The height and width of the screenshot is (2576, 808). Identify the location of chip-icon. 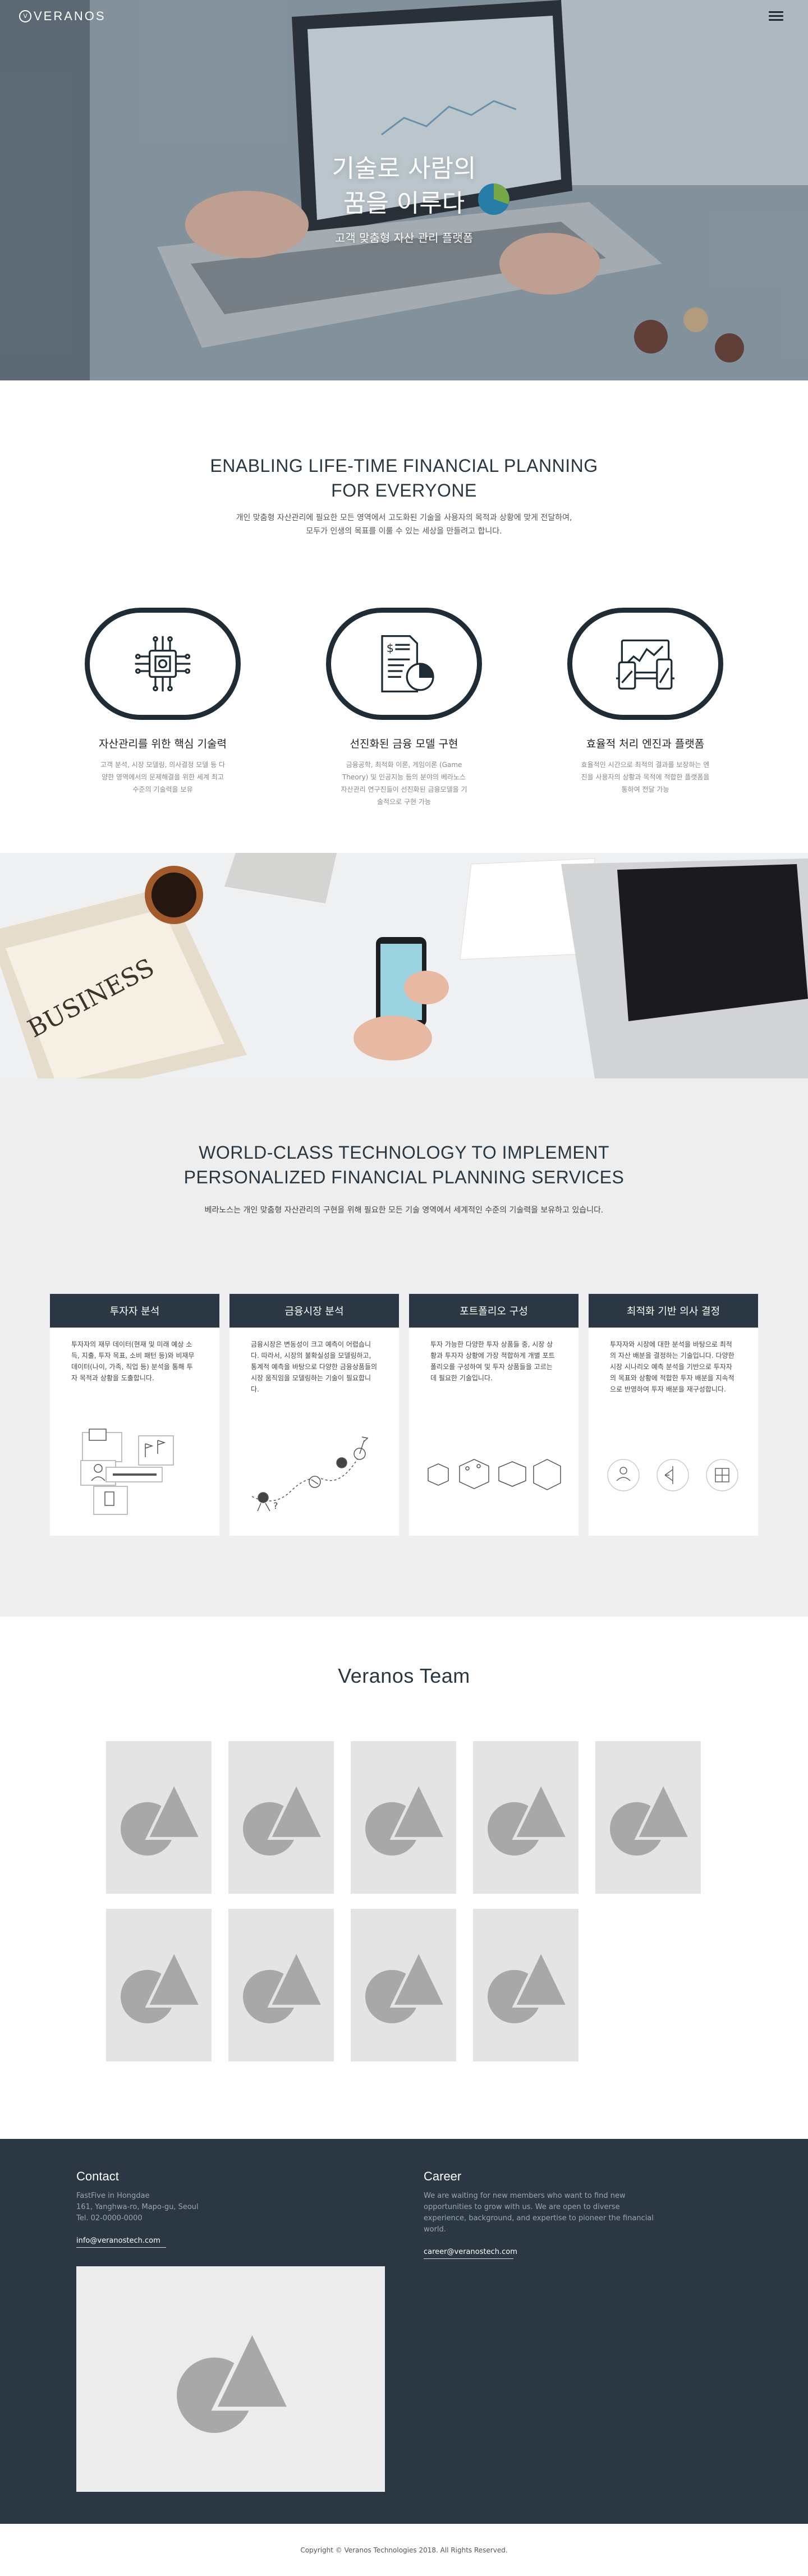
(163, 664).